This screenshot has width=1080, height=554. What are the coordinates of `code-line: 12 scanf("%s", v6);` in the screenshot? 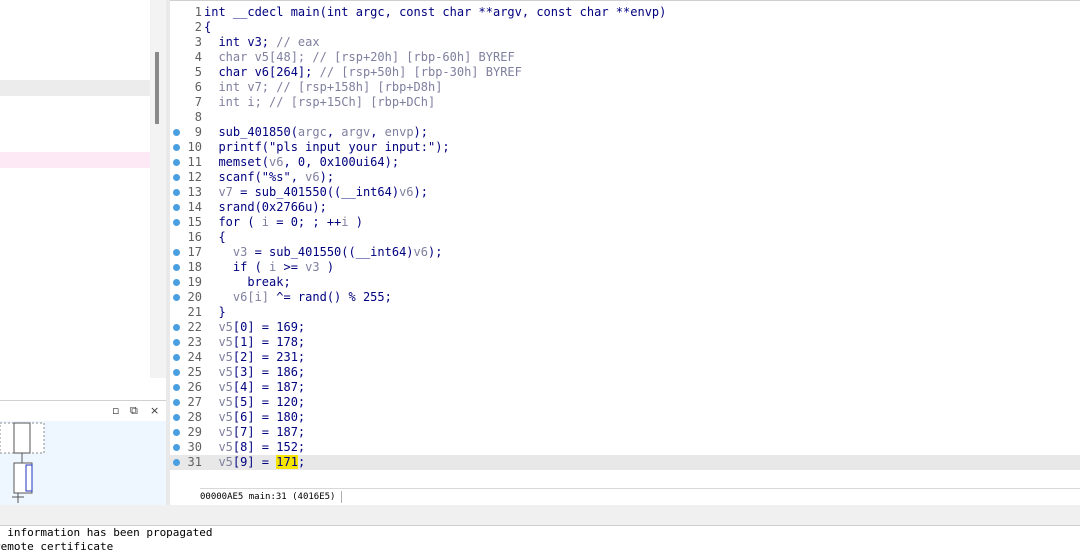 It's located at (625, 177).